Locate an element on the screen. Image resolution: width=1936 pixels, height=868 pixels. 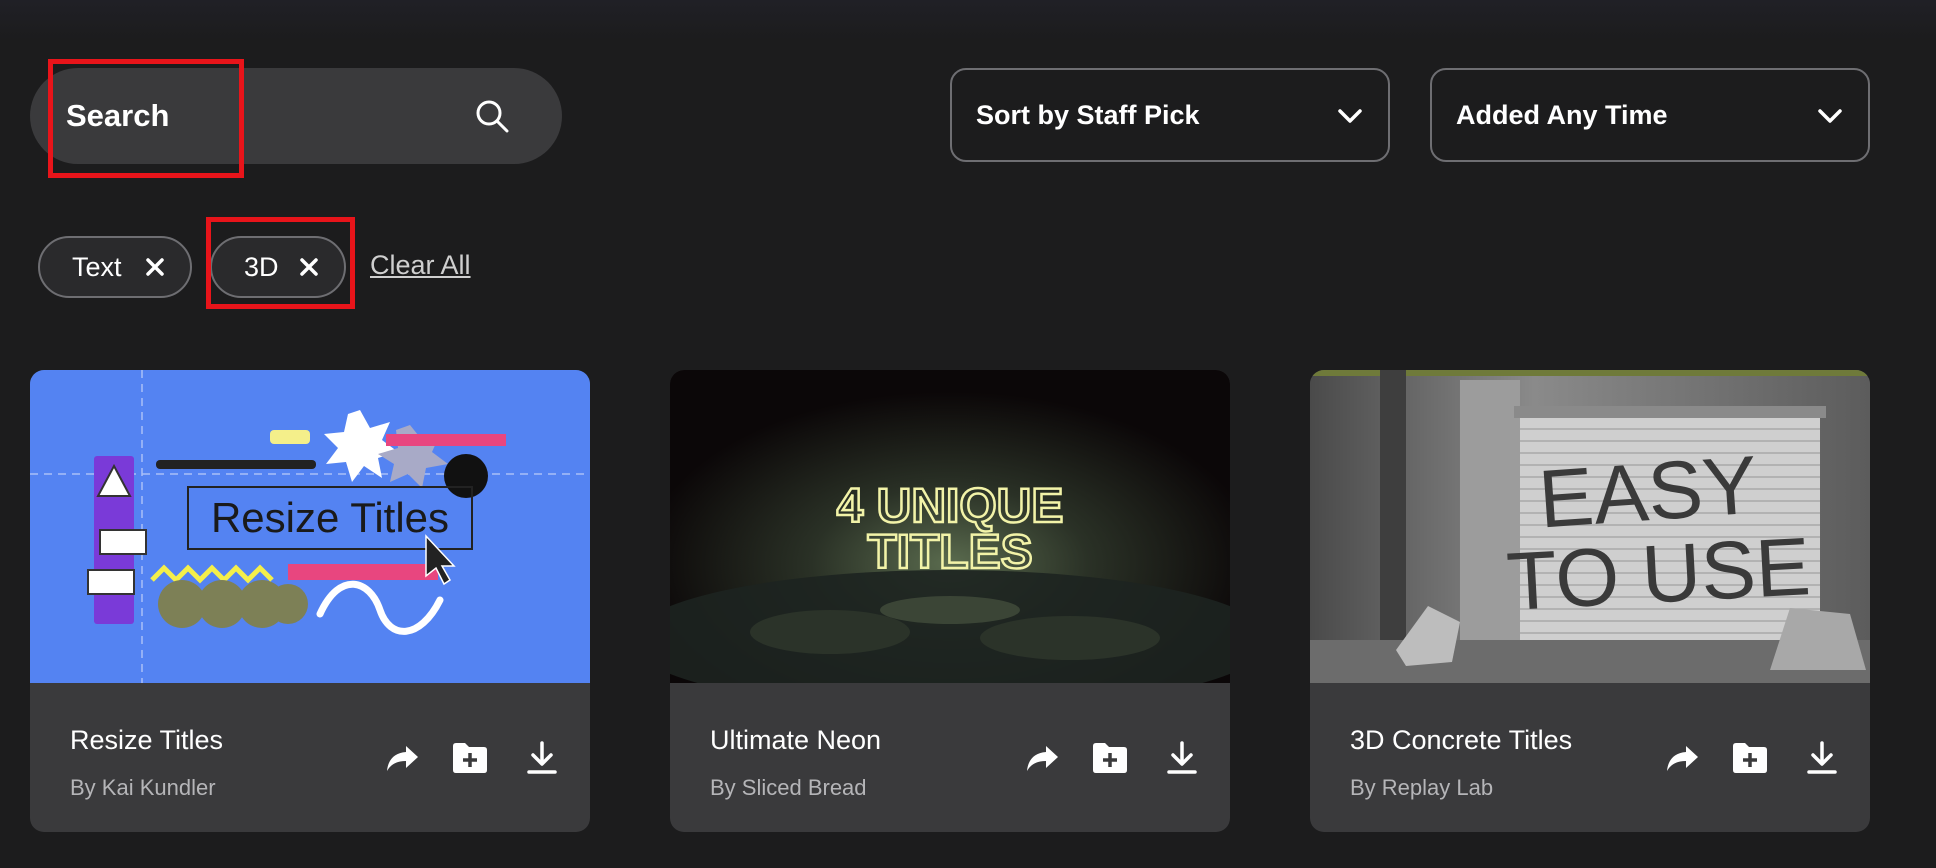
card-title: Ultimate Neon is located at coordinates (795, 740).